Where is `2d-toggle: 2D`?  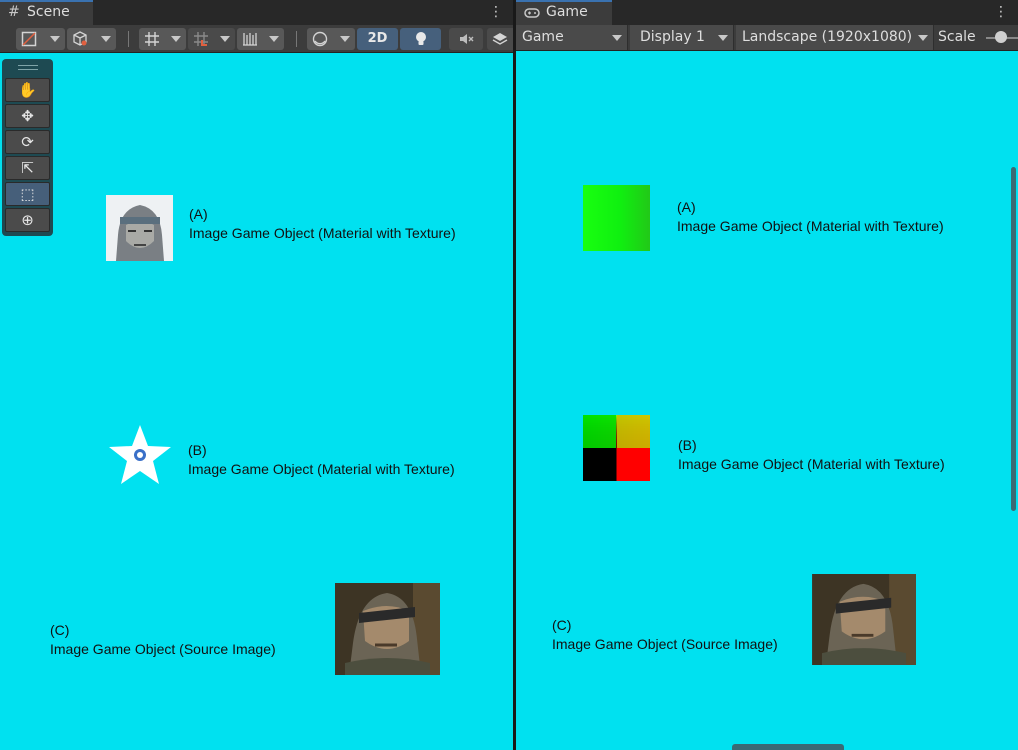
2d-toggle: 2D is located at coordinates (377, 39).